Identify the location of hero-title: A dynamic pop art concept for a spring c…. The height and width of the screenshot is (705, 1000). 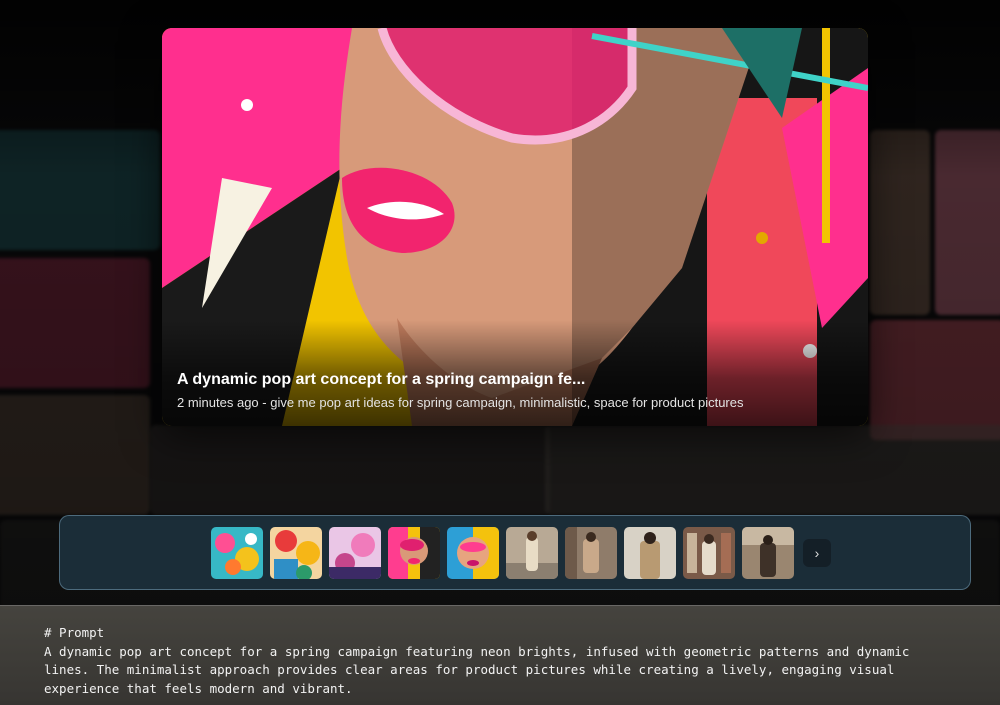
(381, 379).